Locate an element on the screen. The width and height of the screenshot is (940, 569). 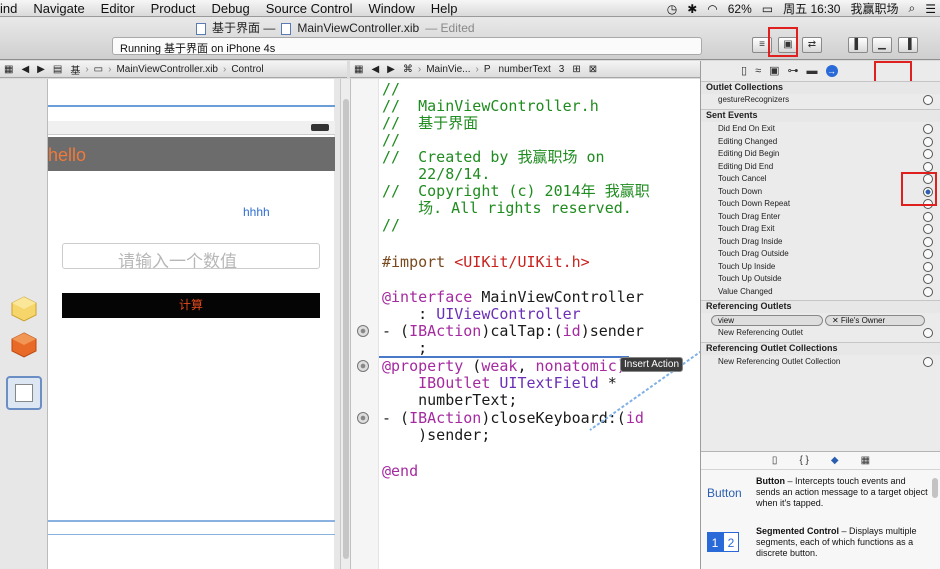
new-ref-collection-row: New Referencing Outlet Collection is located at coordinates (820, 362).